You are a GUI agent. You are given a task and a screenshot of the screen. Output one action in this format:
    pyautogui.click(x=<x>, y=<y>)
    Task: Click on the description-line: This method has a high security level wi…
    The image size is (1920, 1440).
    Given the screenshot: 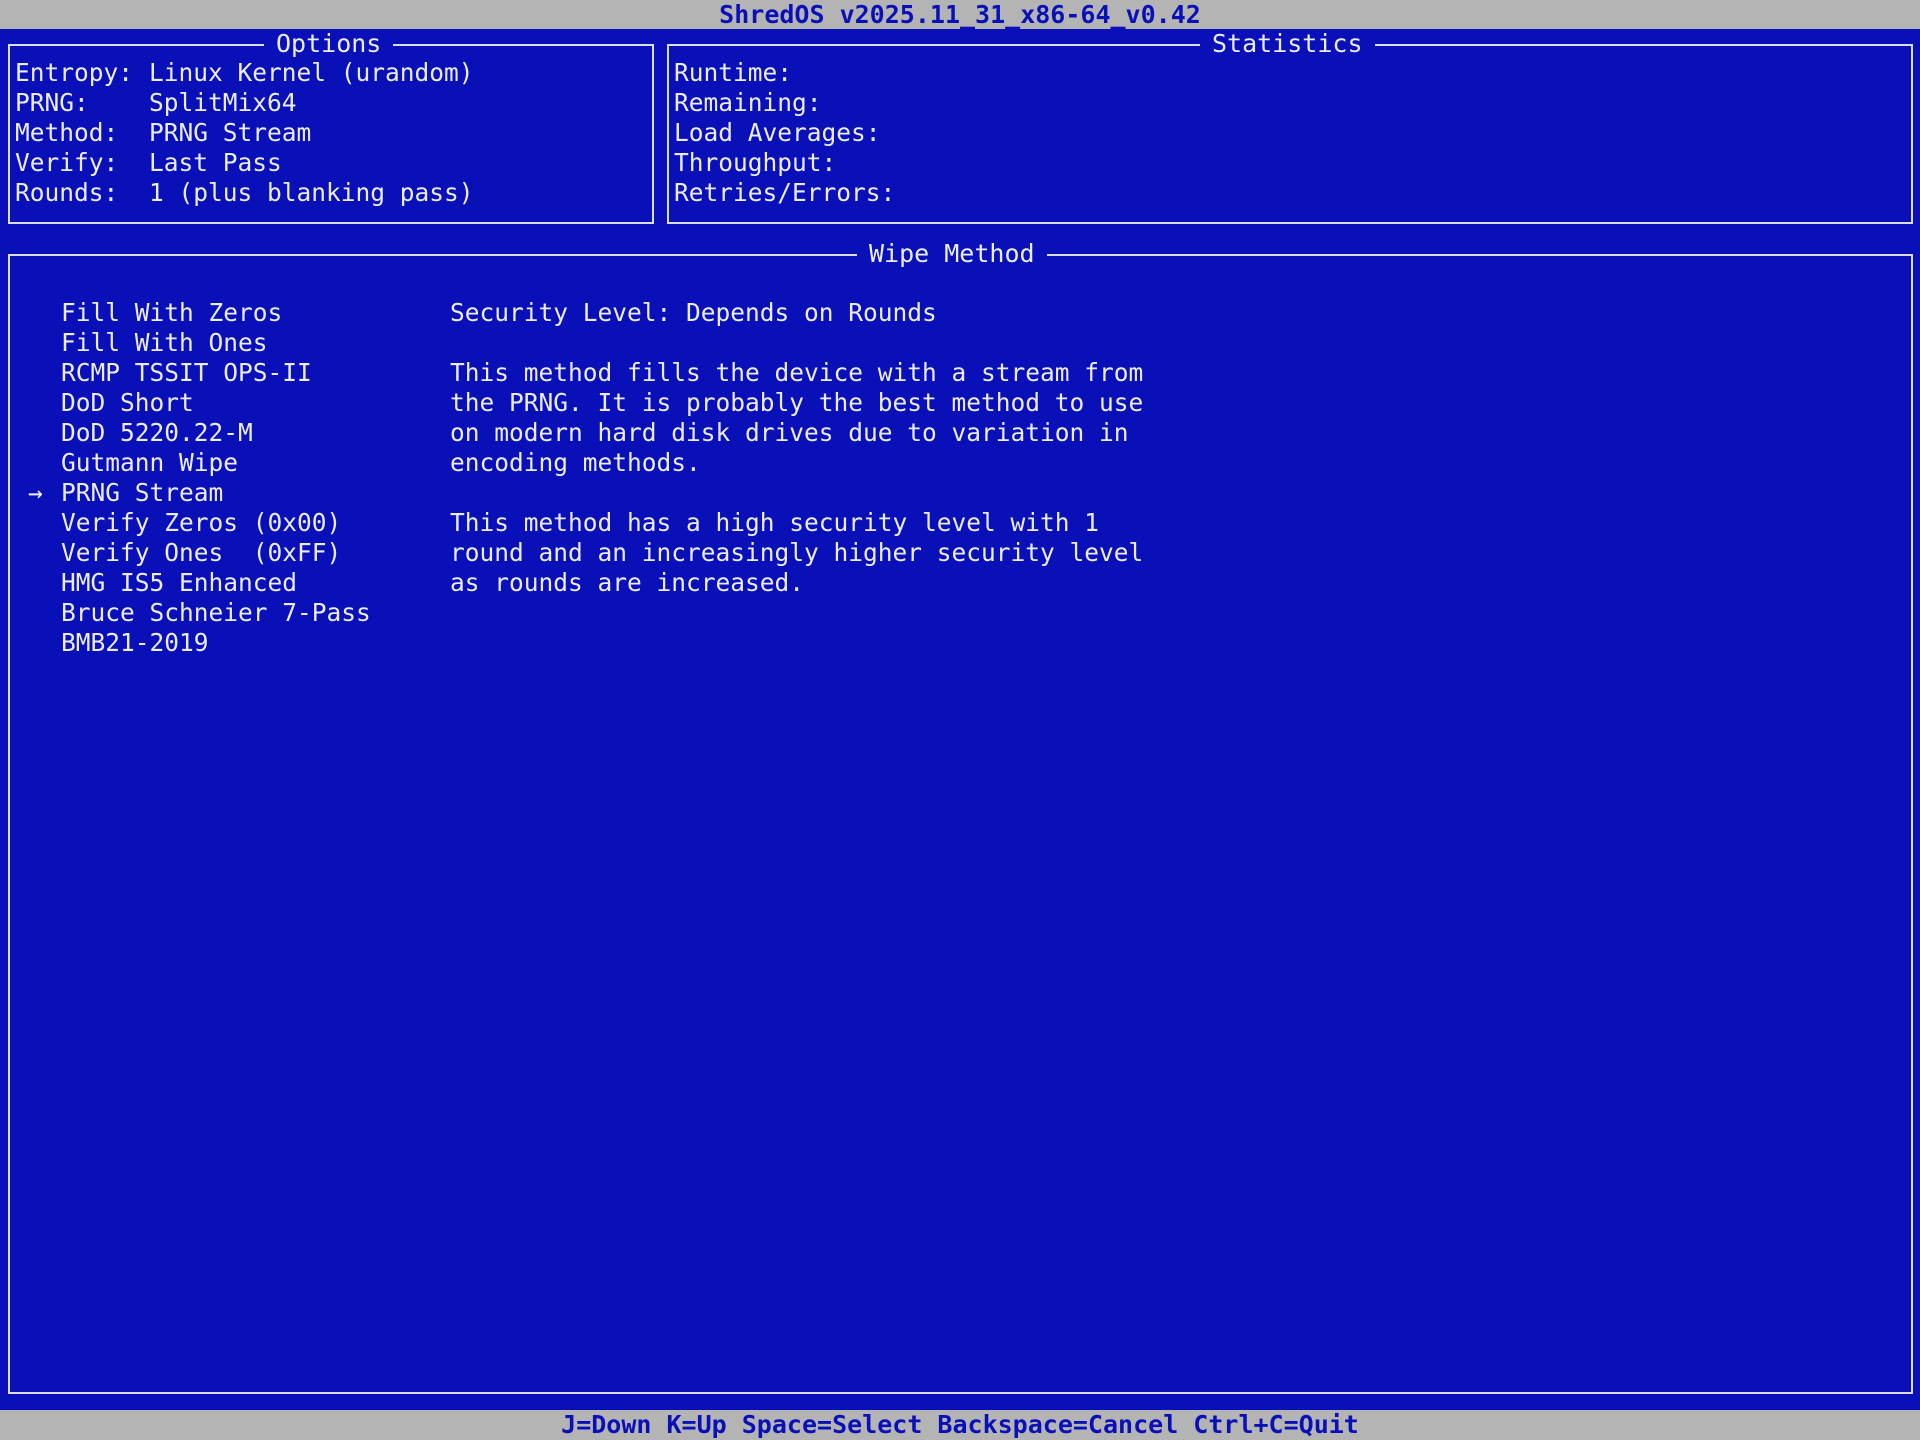 What is the action you would take?
    pyautogui.click(x=775, y=522)
    